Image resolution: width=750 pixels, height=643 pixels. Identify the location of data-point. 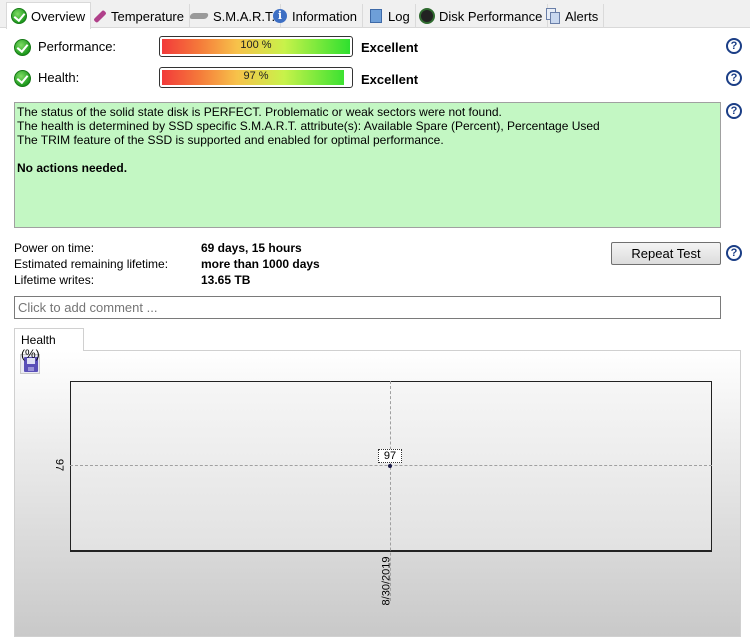
(390, 466).